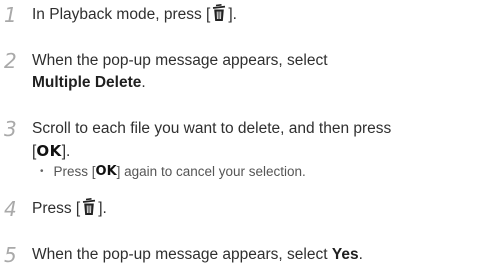  Describe the element at coordinates (10, 15) in the screenshot. I see `step-number: 1` at that location.